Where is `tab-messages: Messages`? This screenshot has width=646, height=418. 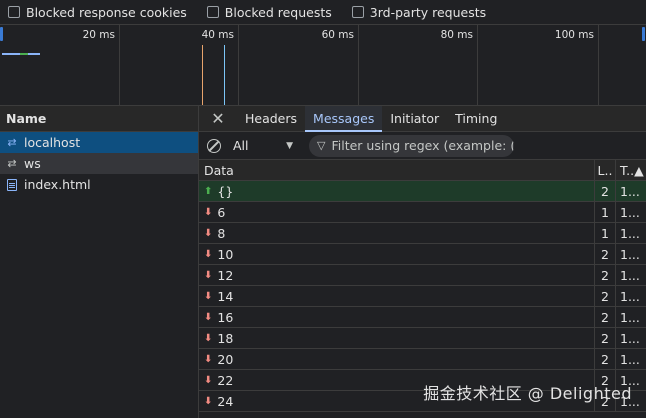 tab-messages: Messages is located at coordinates (344, 119).